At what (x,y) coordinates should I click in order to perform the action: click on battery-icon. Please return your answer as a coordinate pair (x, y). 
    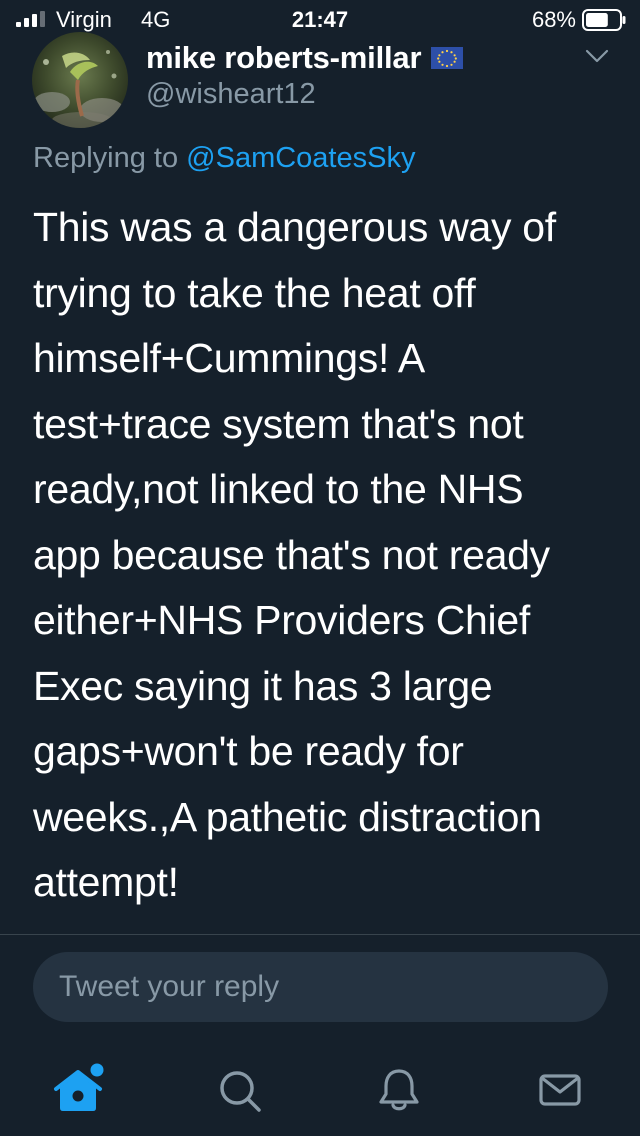
    Looking at the image, I should click on (604, 20).